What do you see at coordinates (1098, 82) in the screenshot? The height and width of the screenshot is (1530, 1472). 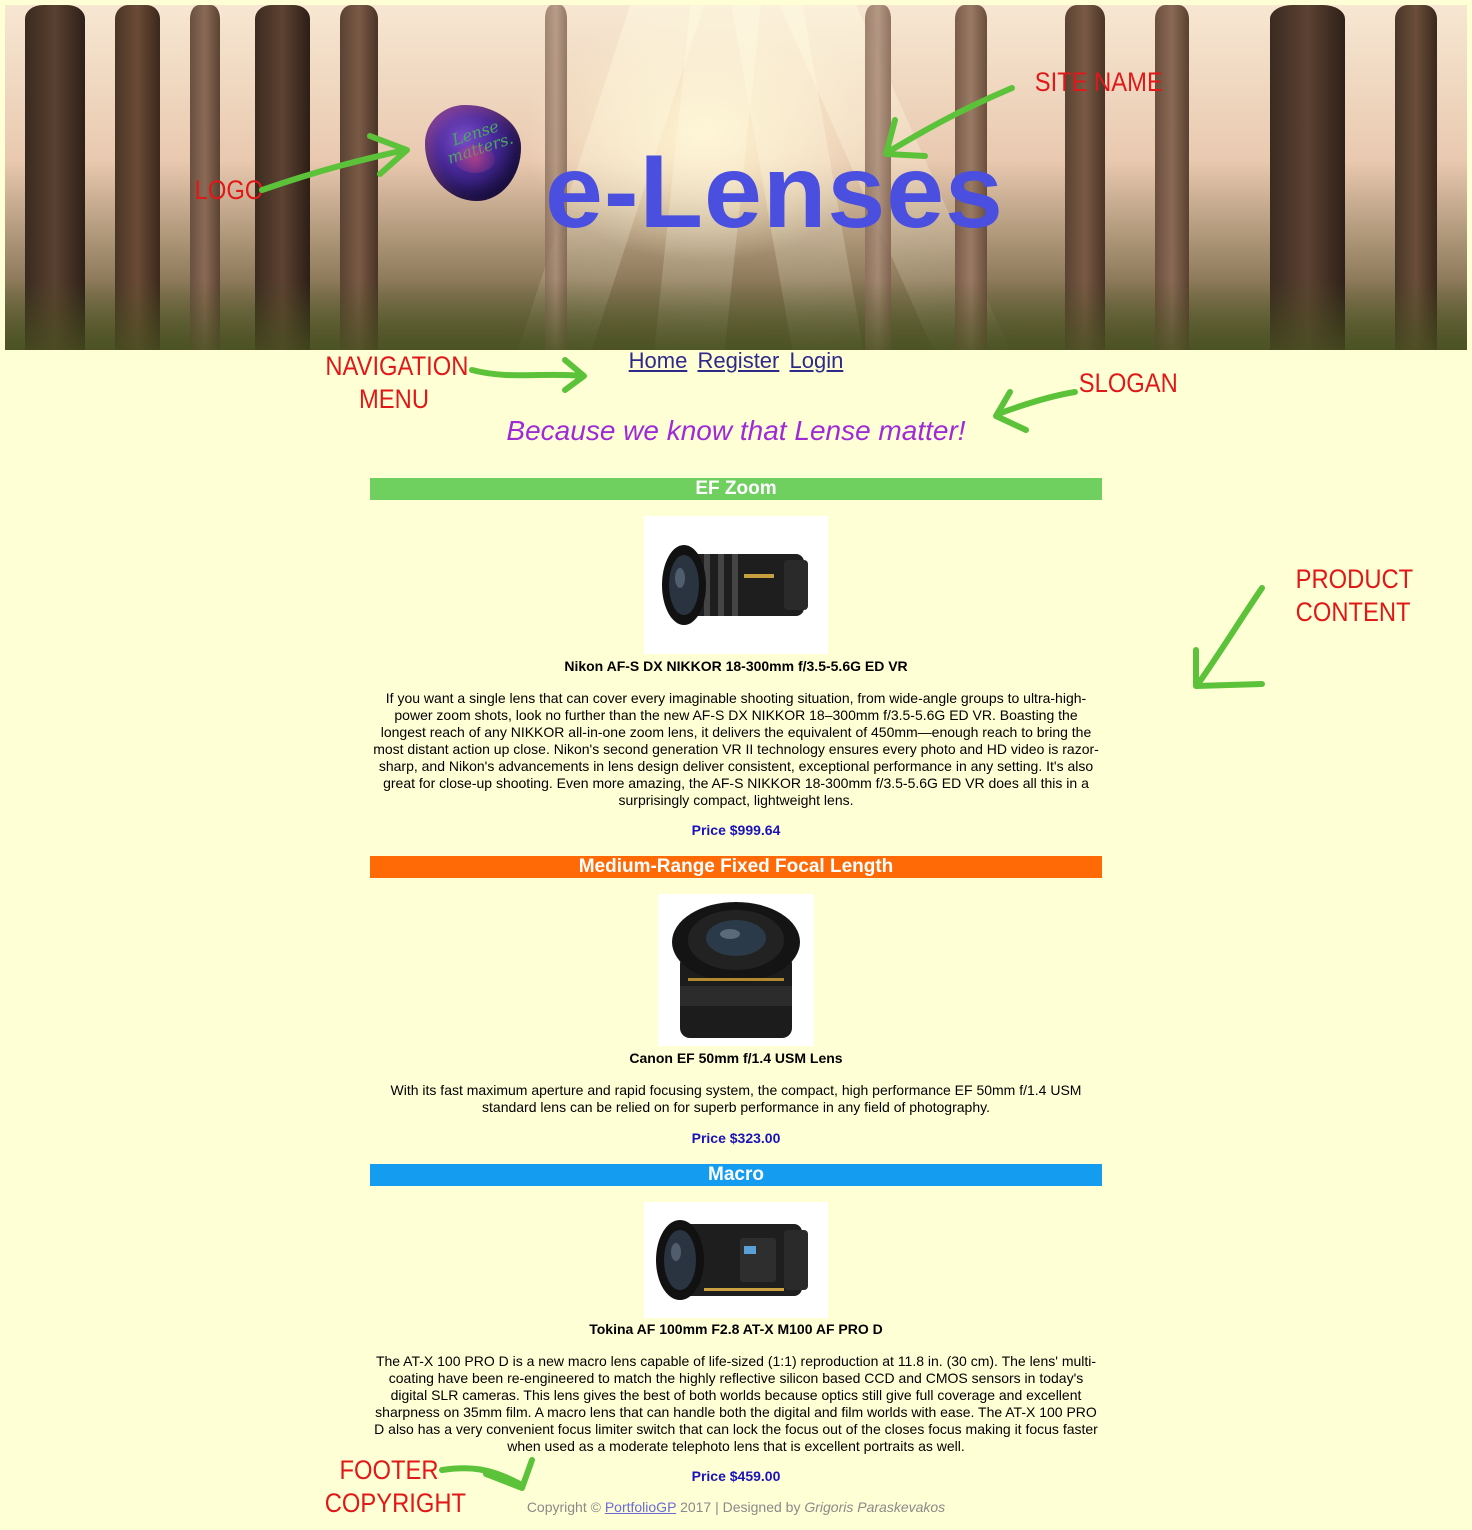 I see `annotation-site-name: SITE NAME` at bounding box center [1098, 82].